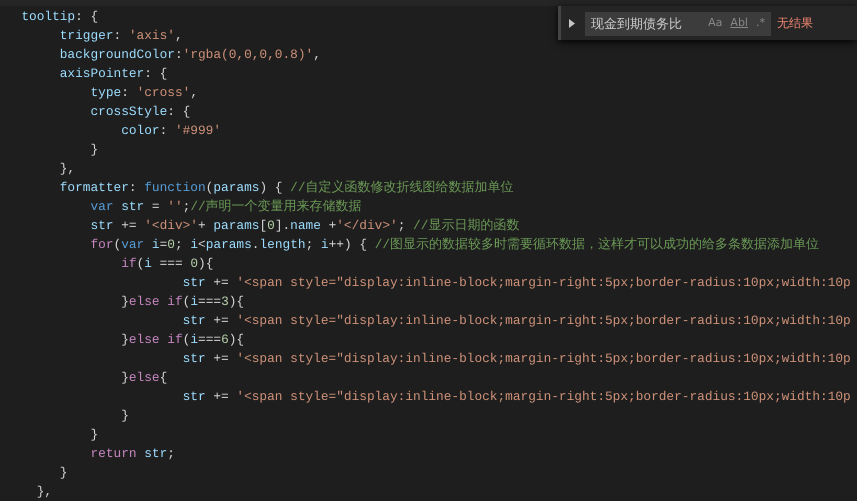 The image size is (857, 501). What do you see at coordinates (139, 112) in the screenshot?
I see `code-line: crossStyle: {` at bounding box center [139, 112].